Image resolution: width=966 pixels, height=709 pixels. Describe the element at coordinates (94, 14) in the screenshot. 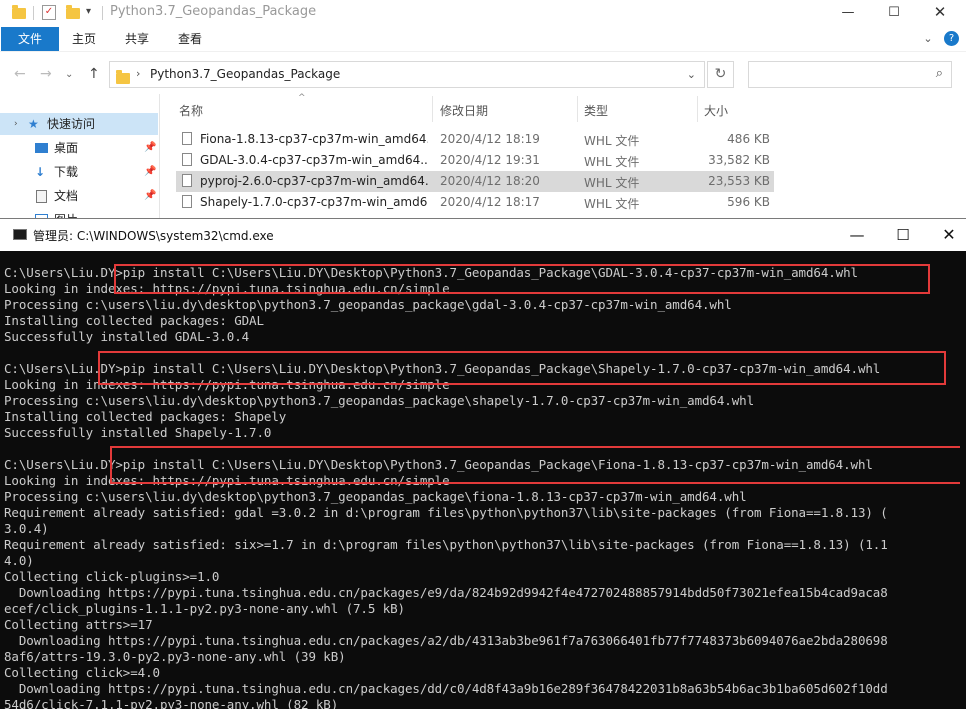

I see `customize-toolbar-icon: ▾` at that location.